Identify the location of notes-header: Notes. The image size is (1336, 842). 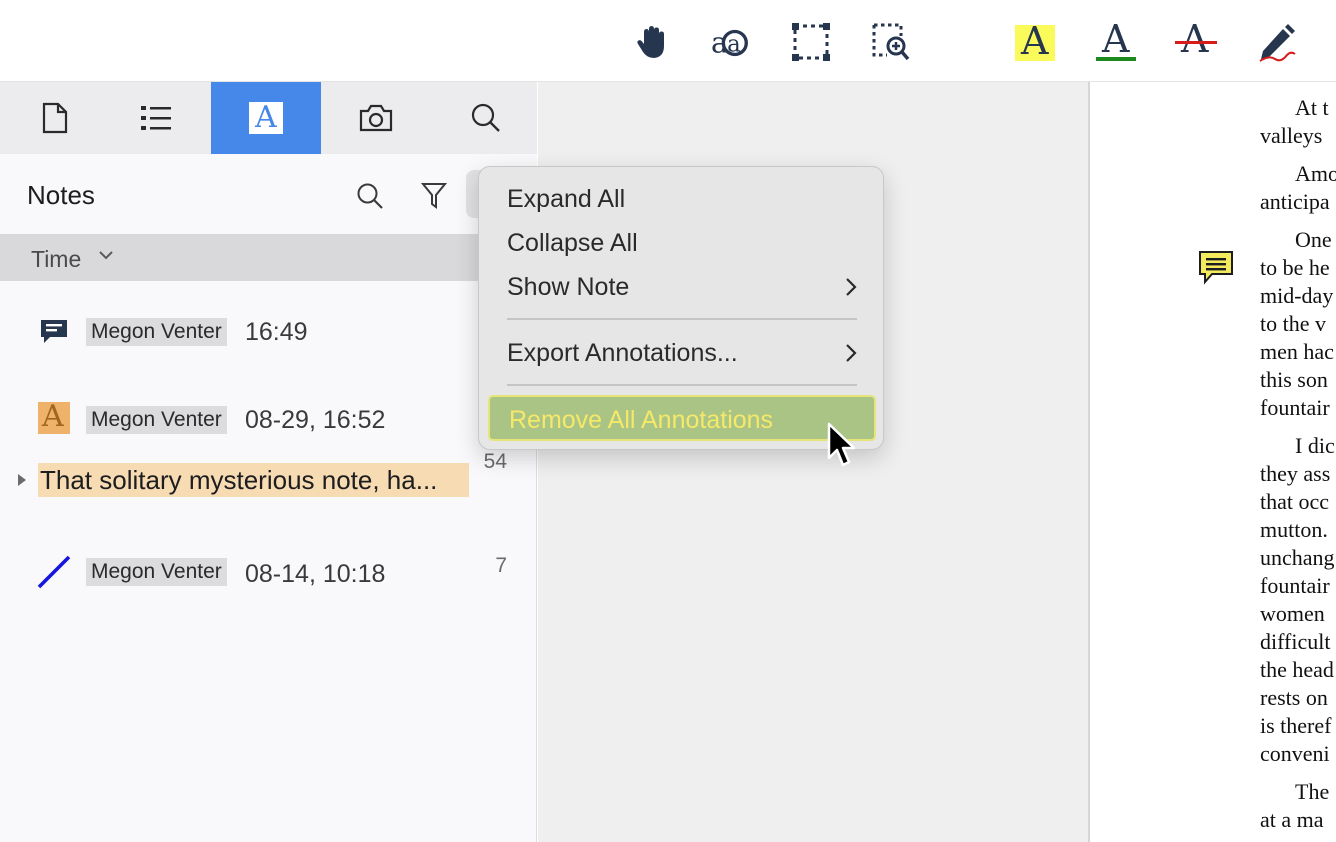
(268, 194).